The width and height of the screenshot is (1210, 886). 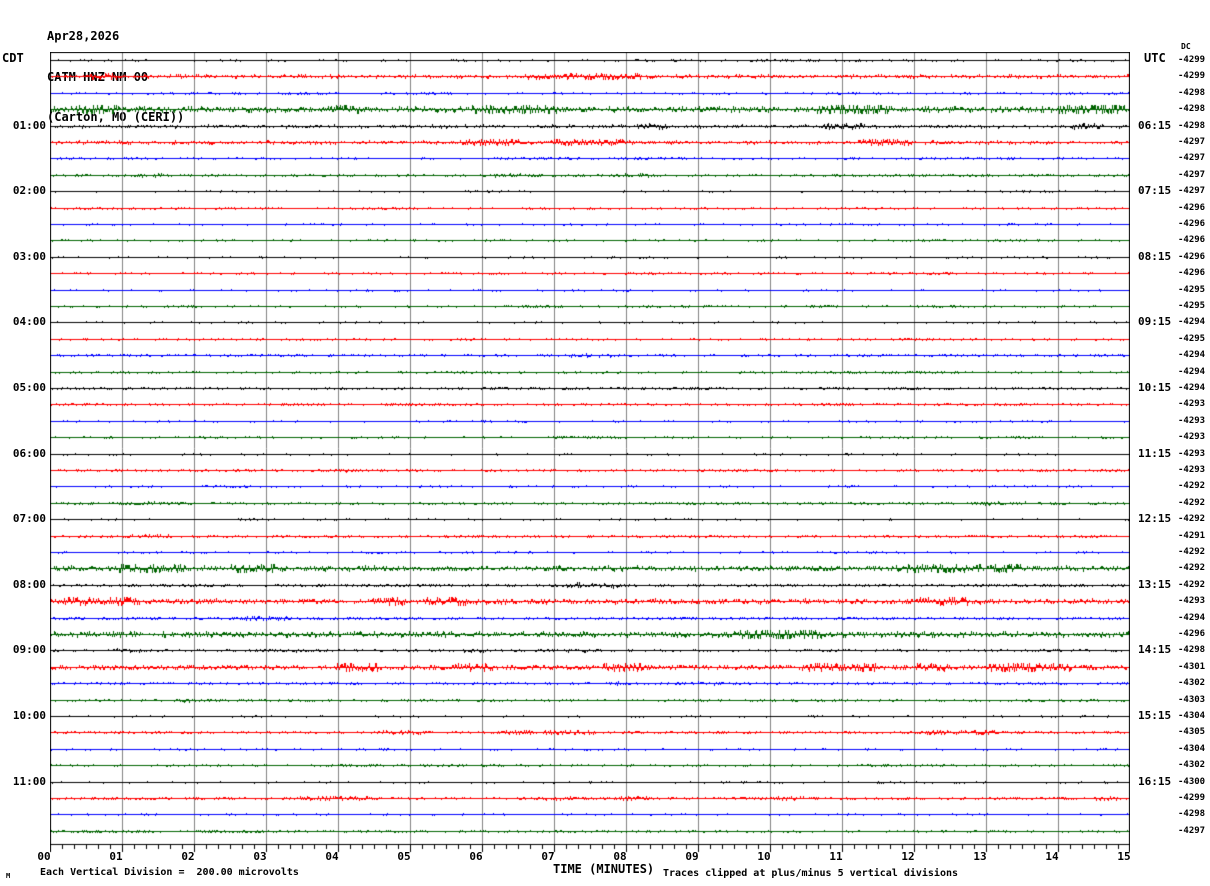 I want to click on dc-column-header: DC, so click(x=1186, y=46).